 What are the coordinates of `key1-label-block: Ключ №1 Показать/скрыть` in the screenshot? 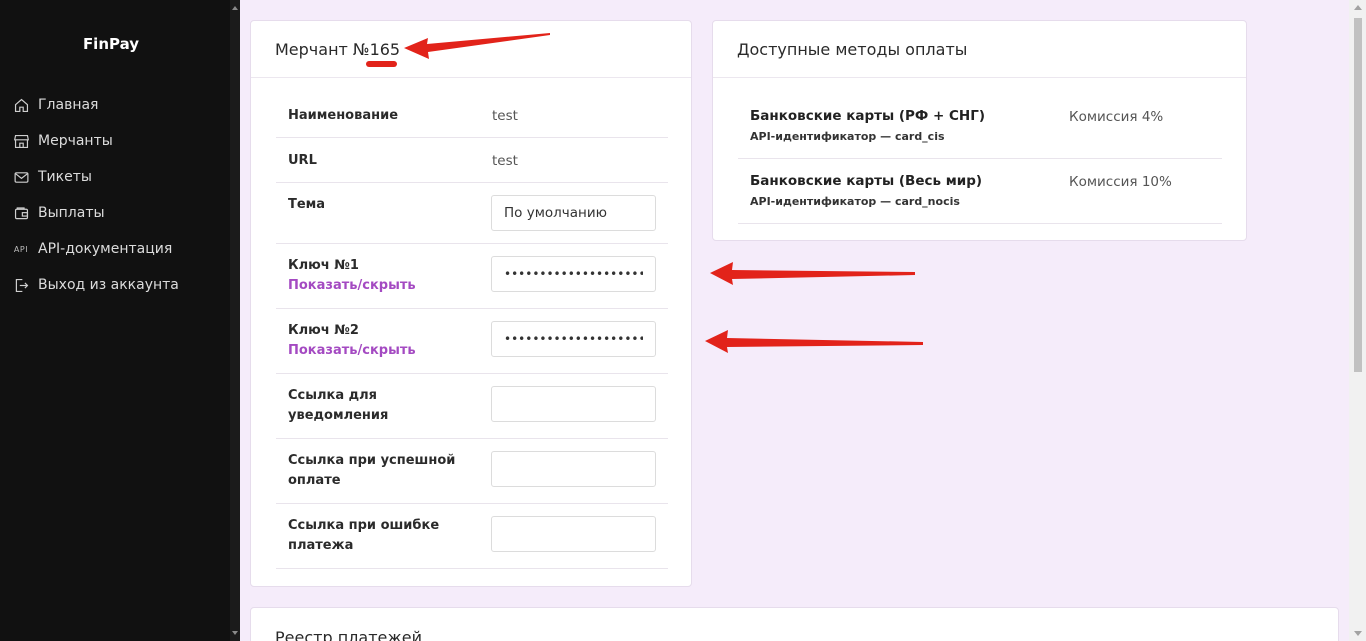 It's located at (352, 276).